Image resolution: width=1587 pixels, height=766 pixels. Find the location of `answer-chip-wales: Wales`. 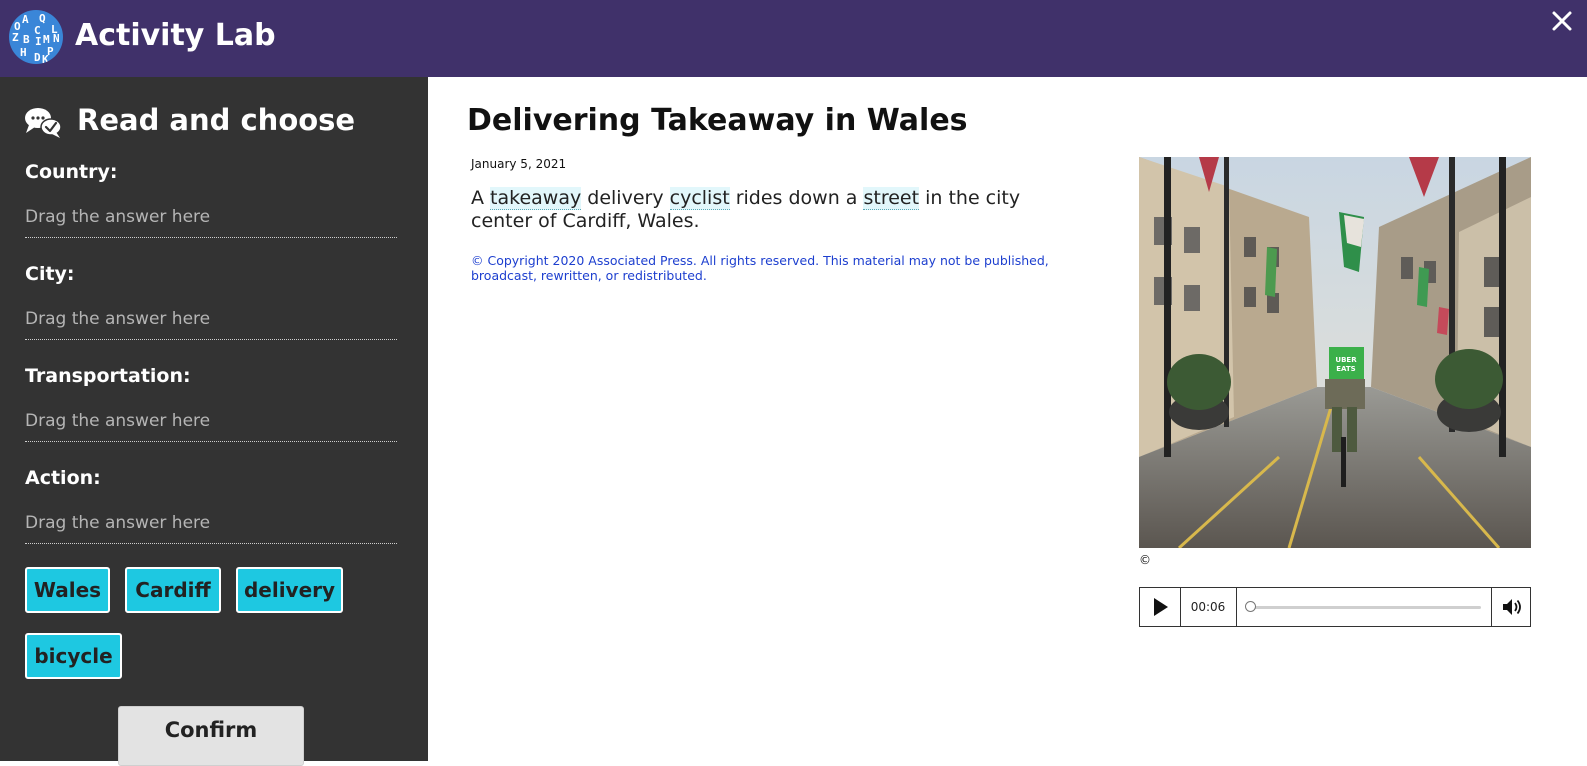

answer-chip-wales: Wales is located at coordinates (67, 590).